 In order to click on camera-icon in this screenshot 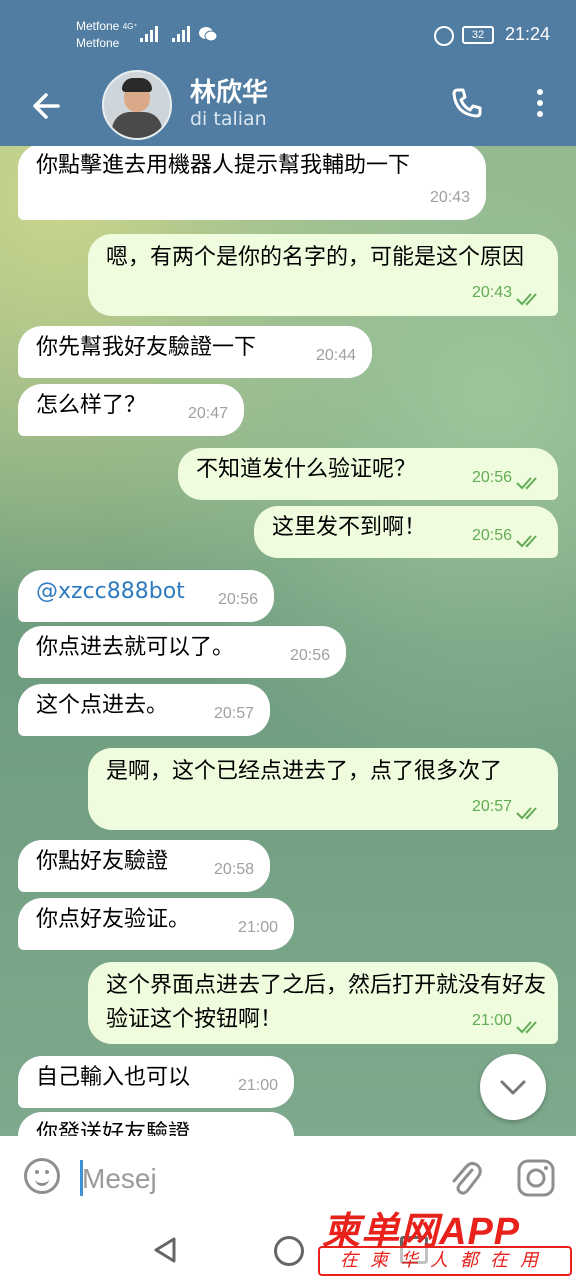, I will do `click(536, 1178)`.